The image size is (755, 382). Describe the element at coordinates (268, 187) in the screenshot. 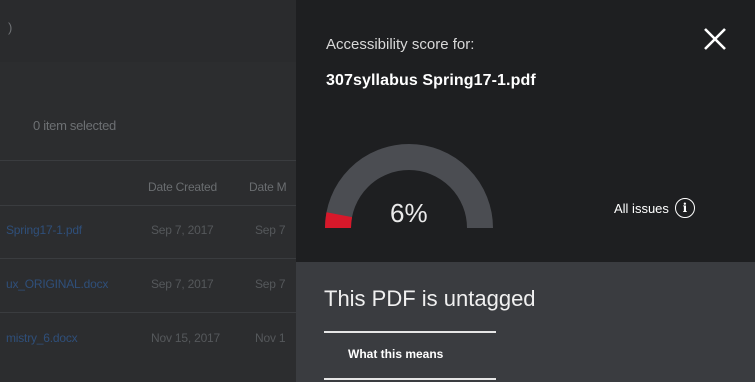

I see `column-header-date-modified: Date M` at that location.